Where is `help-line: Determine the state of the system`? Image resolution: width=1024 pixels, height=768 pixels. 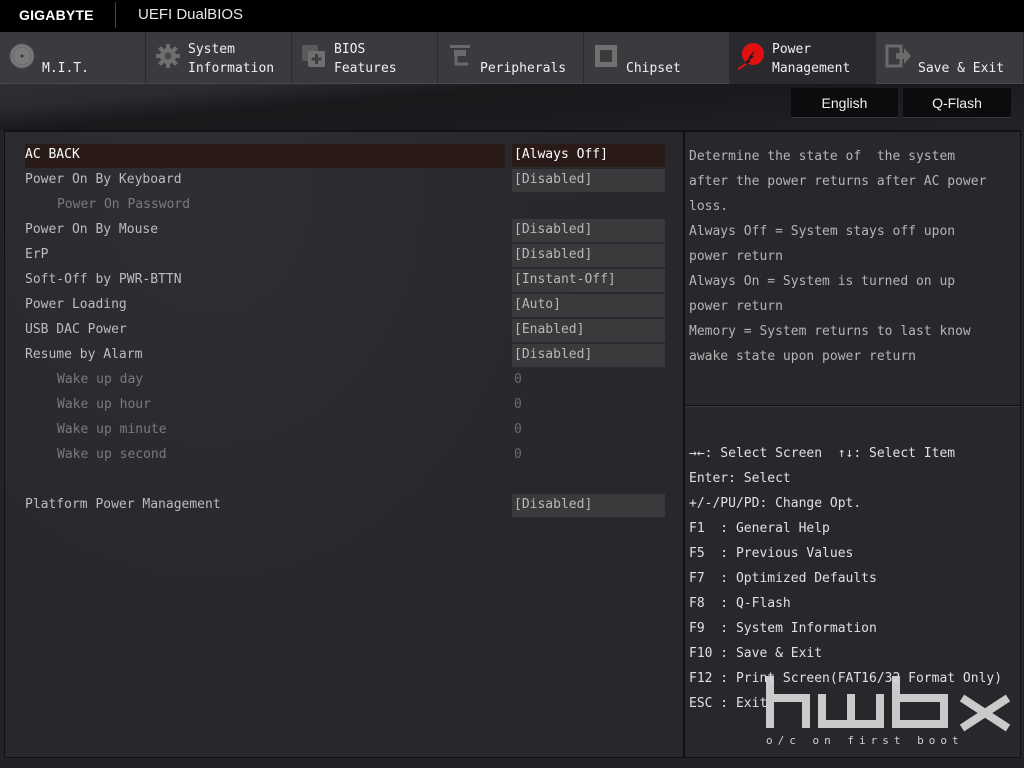 help-line: Determine the state of the system is located at coordinates (822, 156).